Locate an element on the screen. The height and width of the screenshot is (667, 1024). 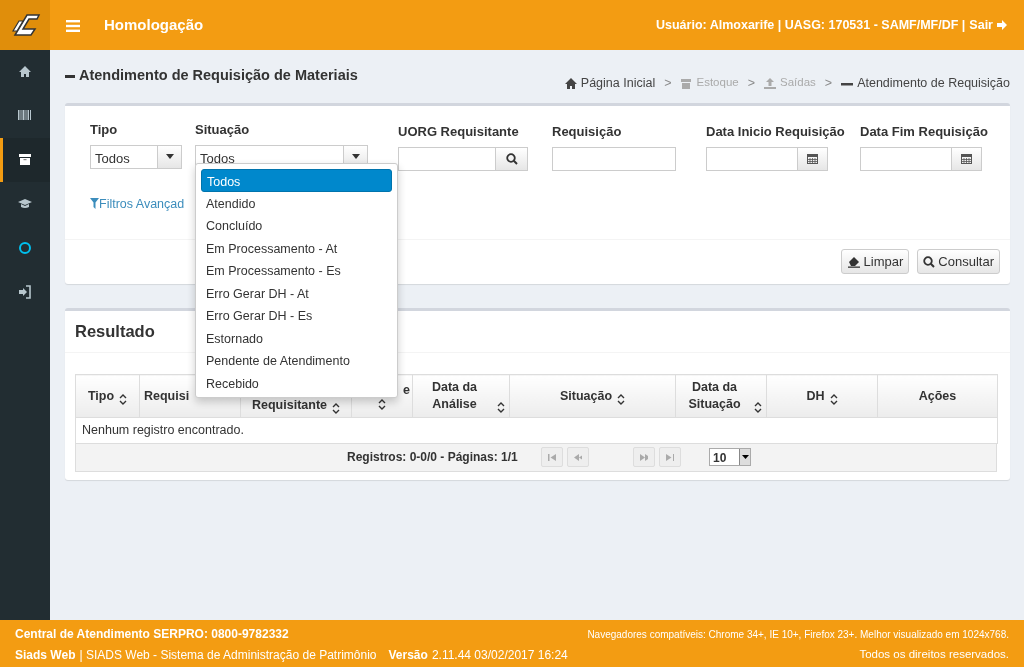
version-label: Versão is located at coordinates (408, 655).